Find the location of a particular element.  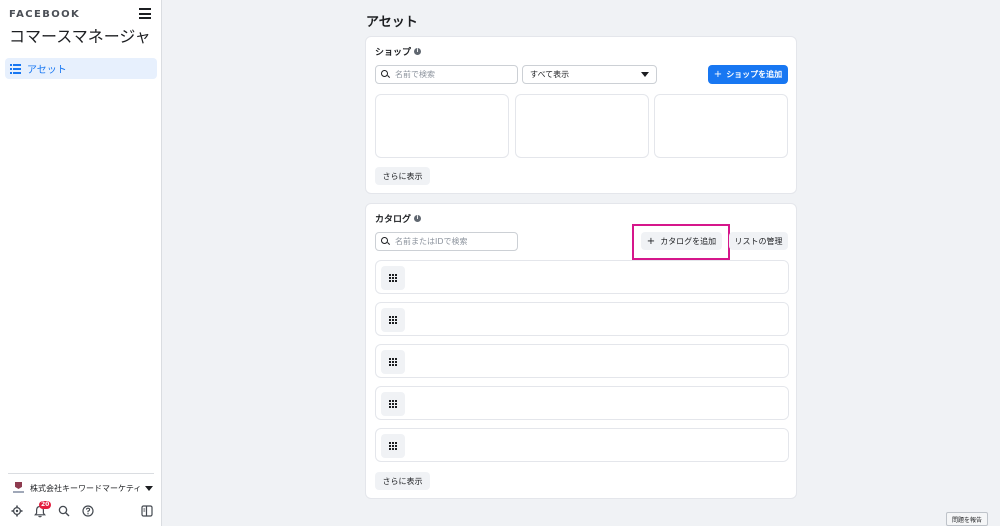

sidebar-item-label: アセット is located at coordinates (47, 70).